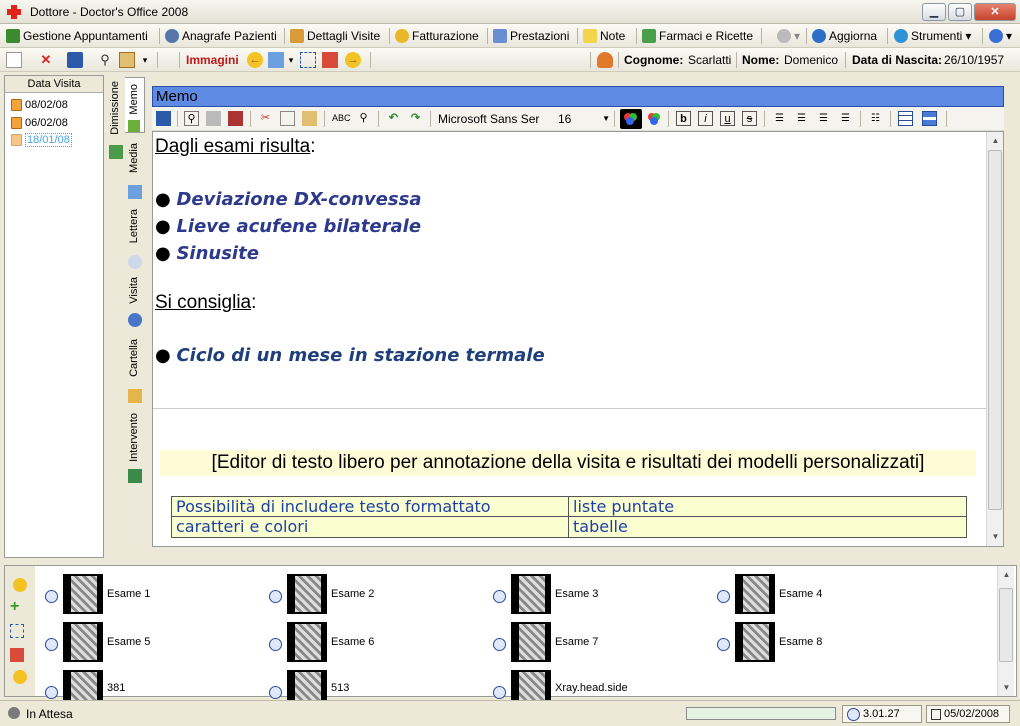 This screenshot has height=726, width=1020. Describe the element at coordinates (255, 60) in the screenshot. I see `previous-arrow-icon: ←` at that location.